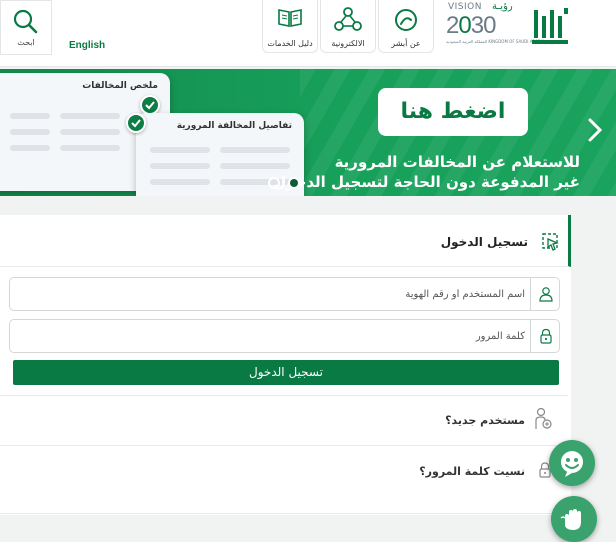 This screenshot has height=542, width=616. Describe the element at coordinates (472, 471) in the screenshot. I see `forgot-password-link: نسيت كلمة المرور؟` at that location.